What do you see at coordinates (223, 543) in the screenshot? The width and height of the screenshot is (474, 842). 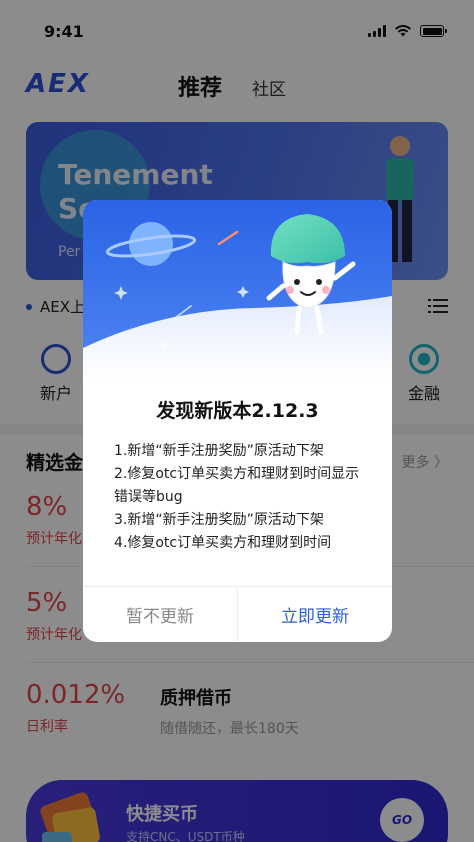 I see `update-note-line: 4.修复otc订单买卖方和理财到时间` at bounding box center [223, 543].